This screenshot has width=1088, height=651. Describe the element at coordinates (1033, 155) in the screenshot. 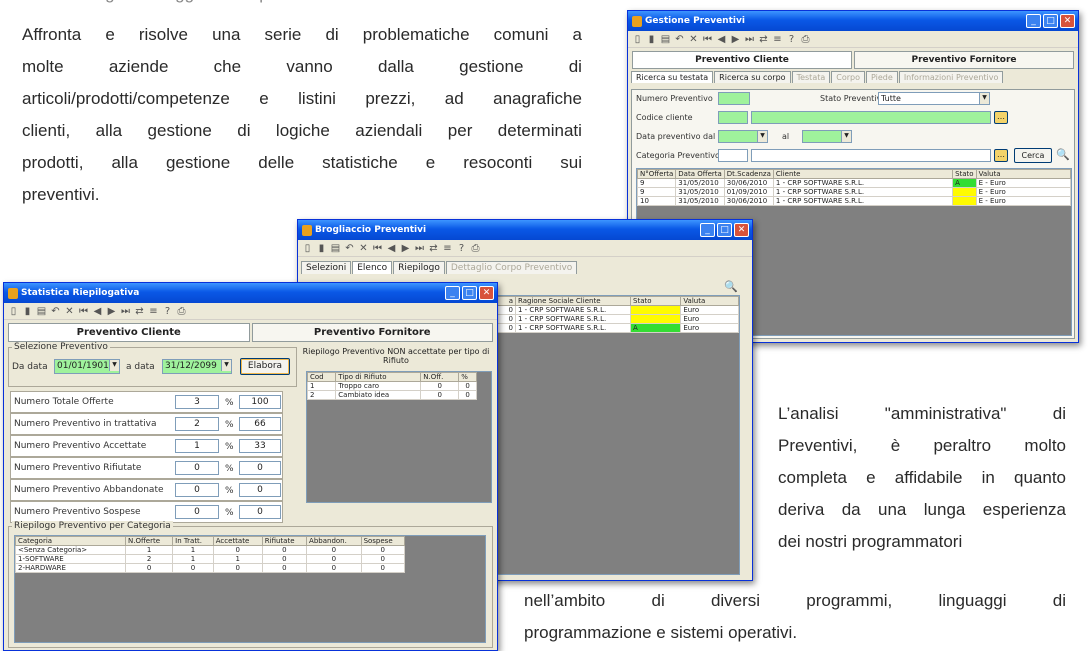

I see `cerca-button: Cerca` at that location.